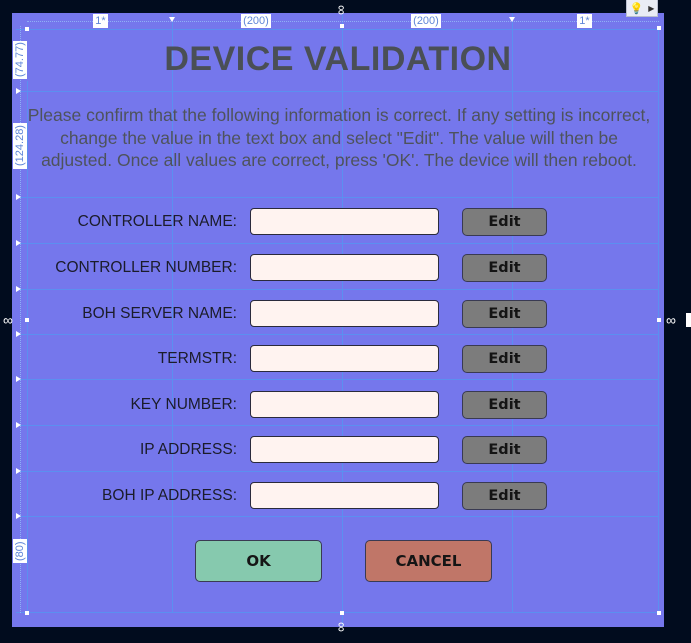 The height and width of the screenshot is (643, 691). I want to click on field-label: IP ADDRESS:, so click(188, 449).